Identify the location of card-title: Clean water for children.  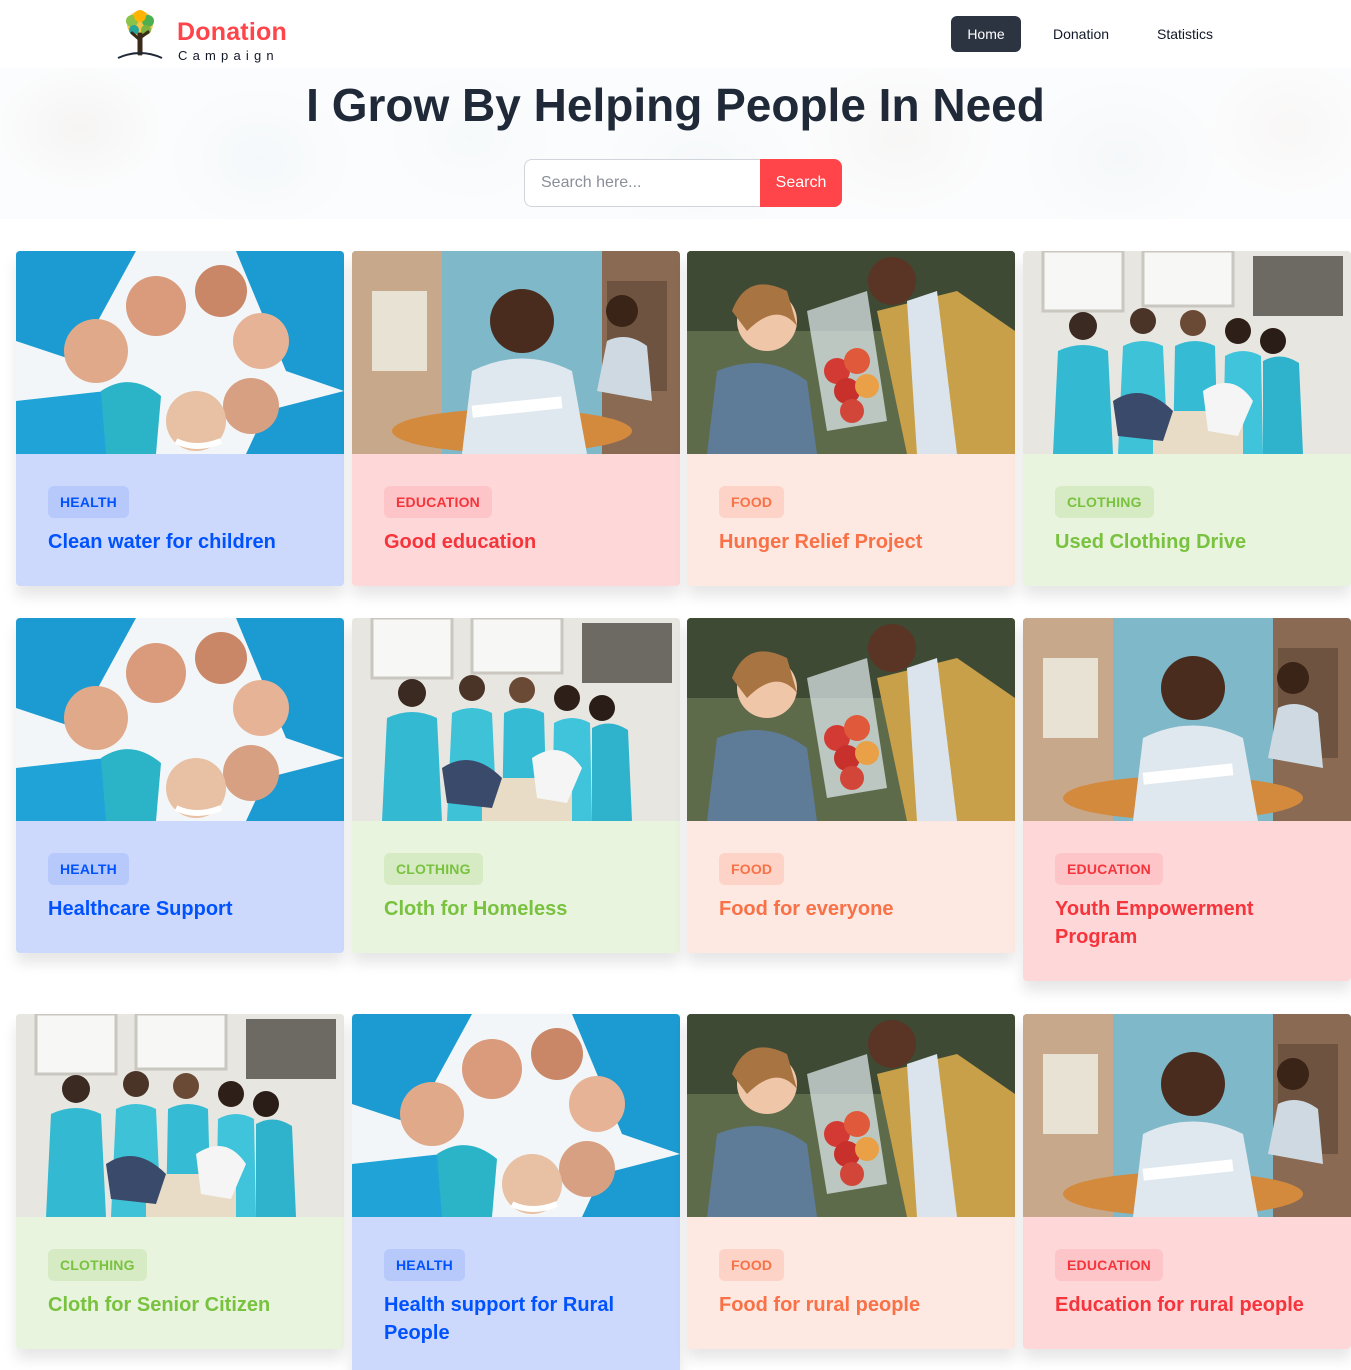
(162, 542).